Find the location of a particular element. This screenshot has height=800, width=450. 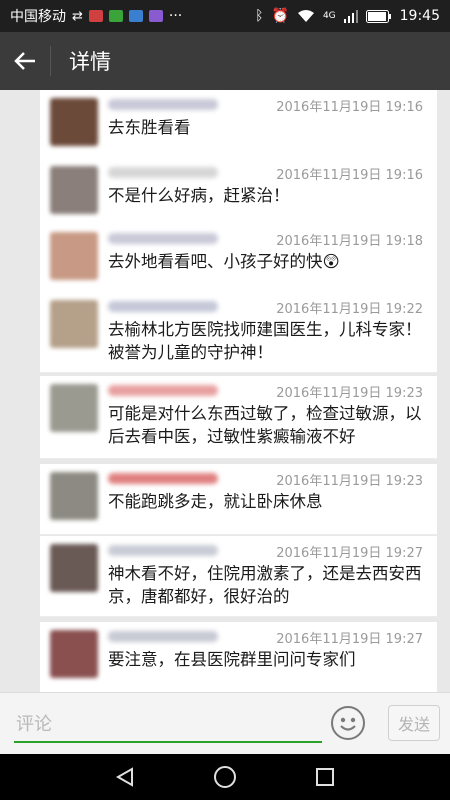

gallery-notification-icon is located at coordinates (155, 16).